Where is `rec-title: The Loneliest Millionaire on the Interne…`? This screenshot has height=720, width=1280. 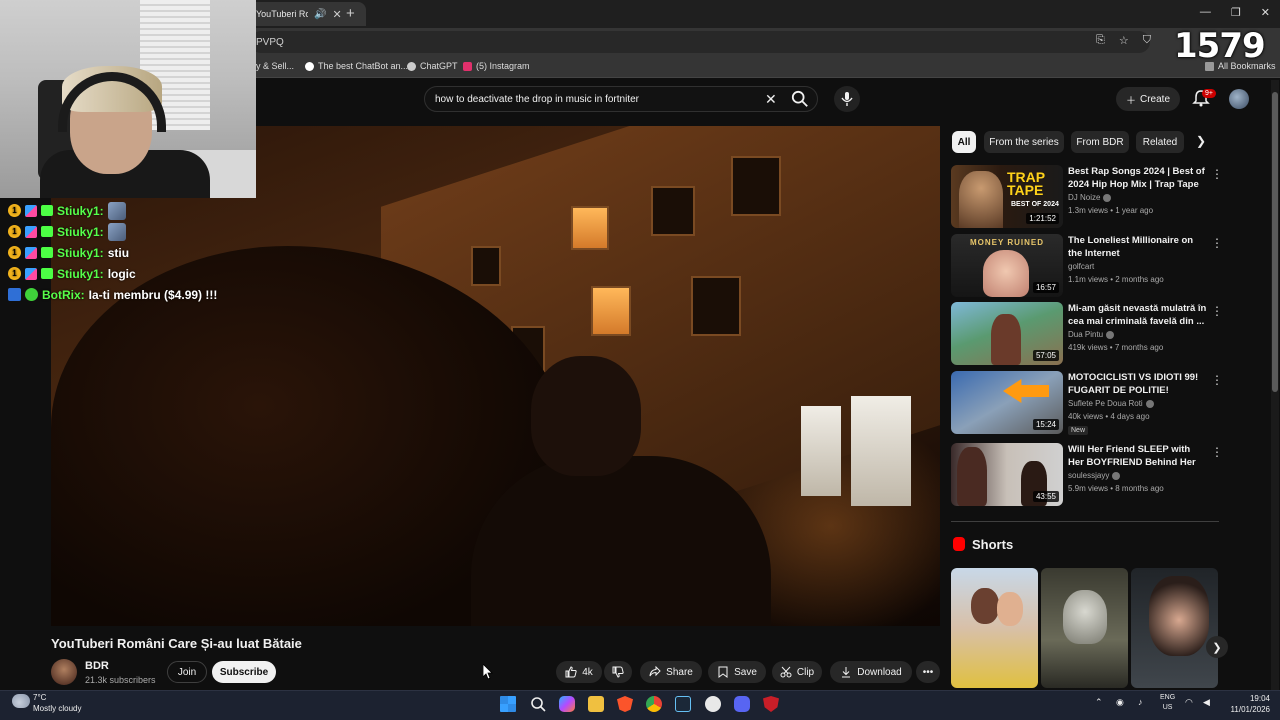
rec-title: The Loneliest Millionaire on the Interne… is located at coordinates (1138, 247).